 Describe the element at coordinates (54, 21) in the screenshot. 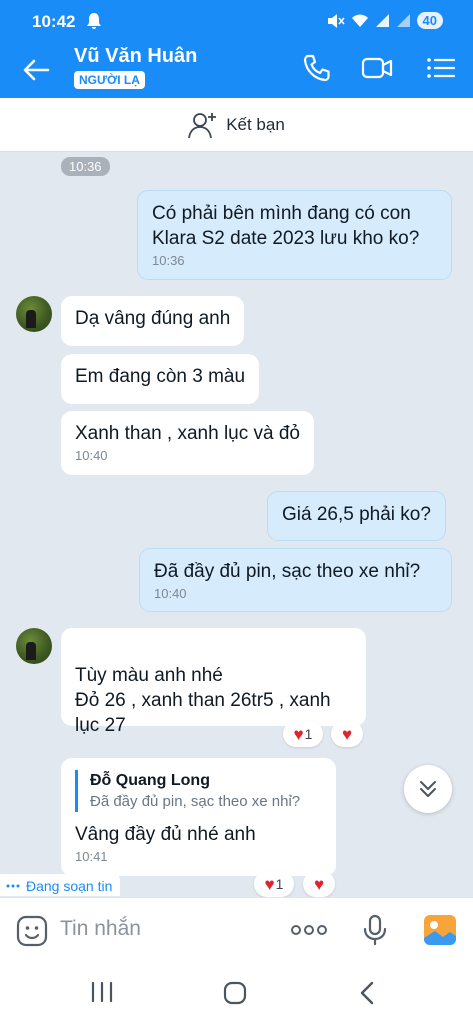

I see `status-time: 10:42` at that location.